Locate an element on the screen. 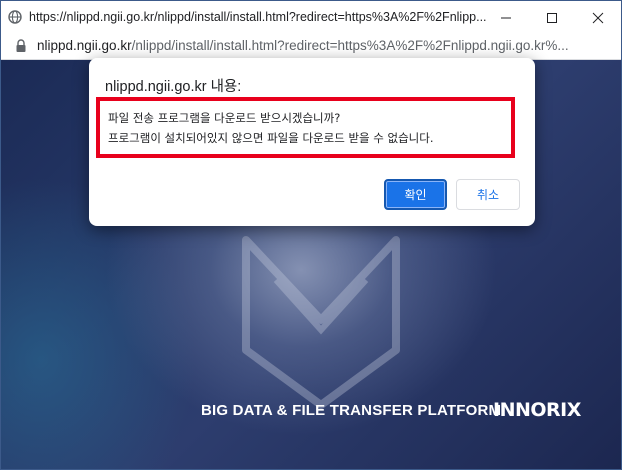  close-button is located at coordinates (598, 17).